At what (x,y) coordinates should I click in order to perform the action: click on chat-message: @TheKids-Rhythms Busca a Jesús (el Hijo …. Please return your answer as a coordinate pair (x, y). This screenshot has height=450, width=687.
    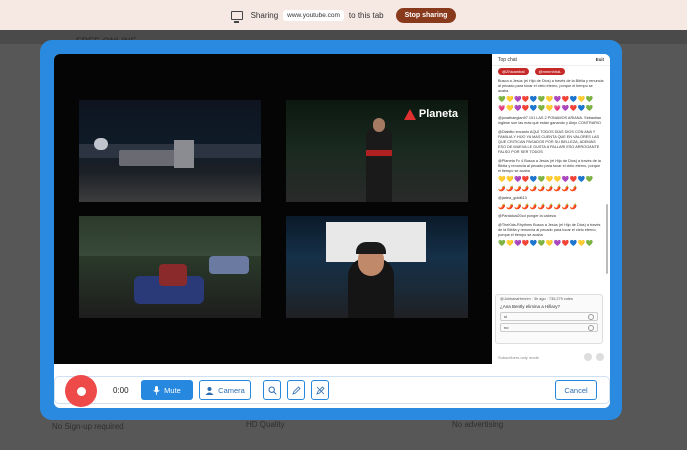
    Looking at the image, I should click on (549, 230).